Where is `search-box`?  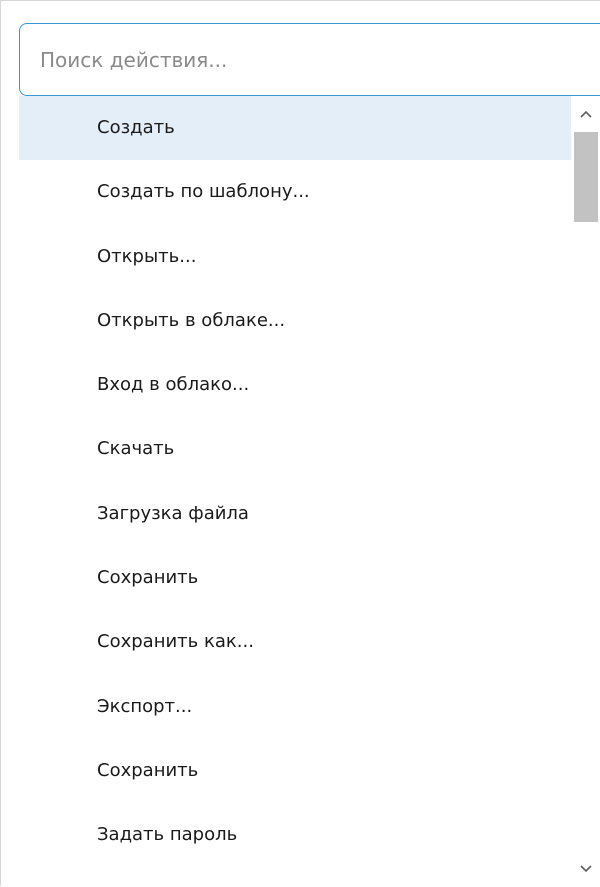
search-box is located at coordinates (309, 59).